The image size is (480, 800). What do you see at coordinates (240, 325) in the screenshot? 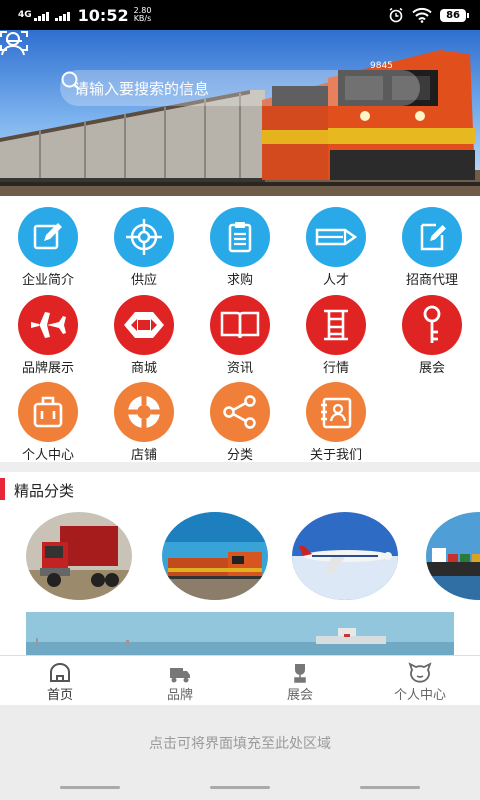
I see `book-icon` at bounding box center [240, 325].